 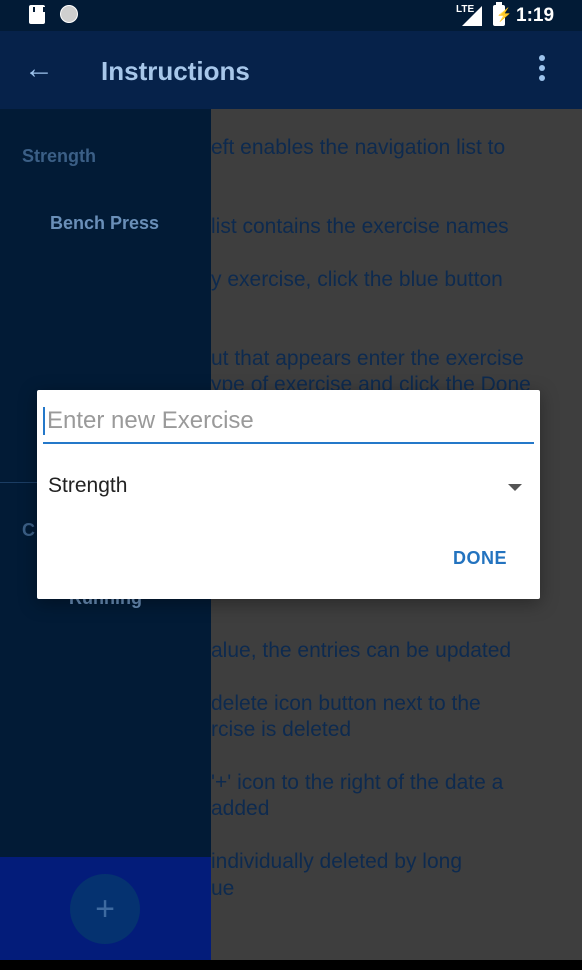 I want to click on instruction-text: '+' icon to the right of the date a, so click(x=357, y=782).